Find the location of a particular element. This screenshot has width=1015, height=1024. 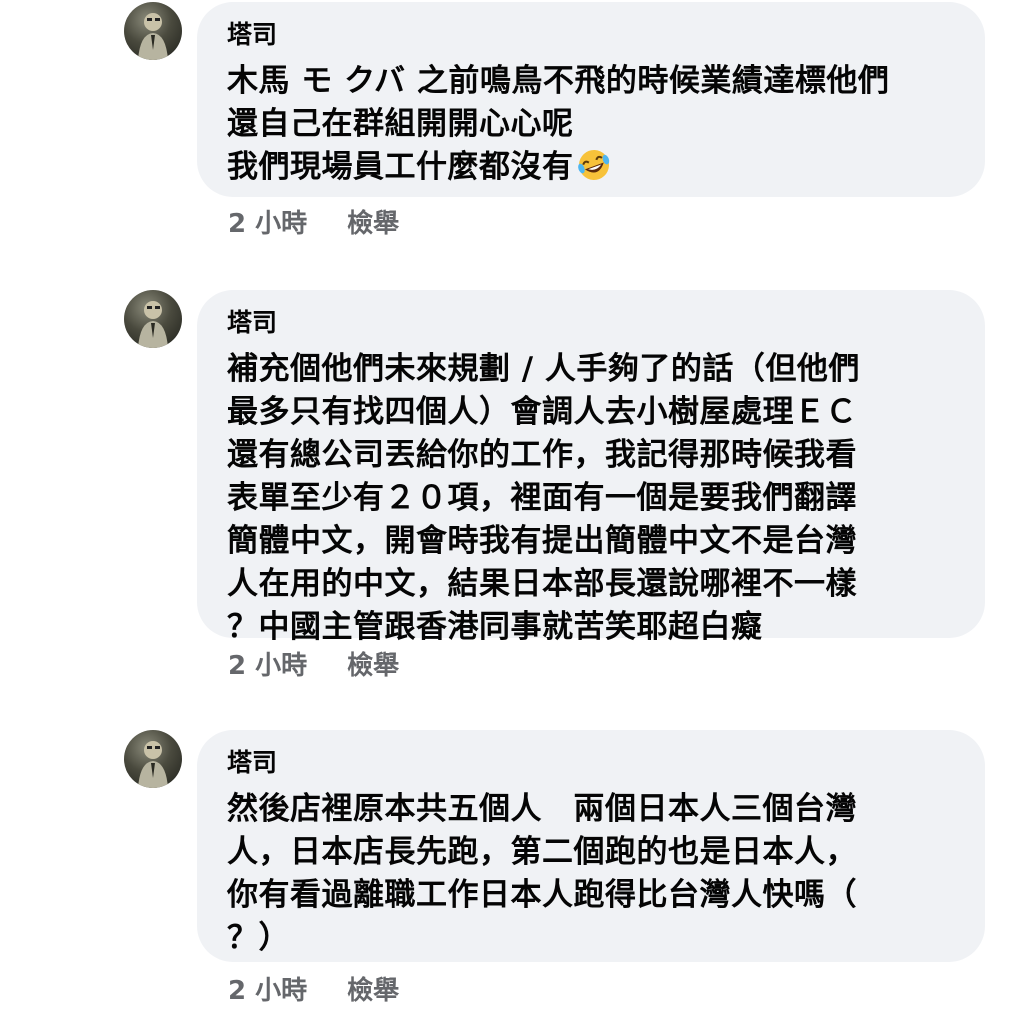

comment-line: 人，日本店長先跑，第二個跑的也是日本人， is located at coordinates (542, 852).